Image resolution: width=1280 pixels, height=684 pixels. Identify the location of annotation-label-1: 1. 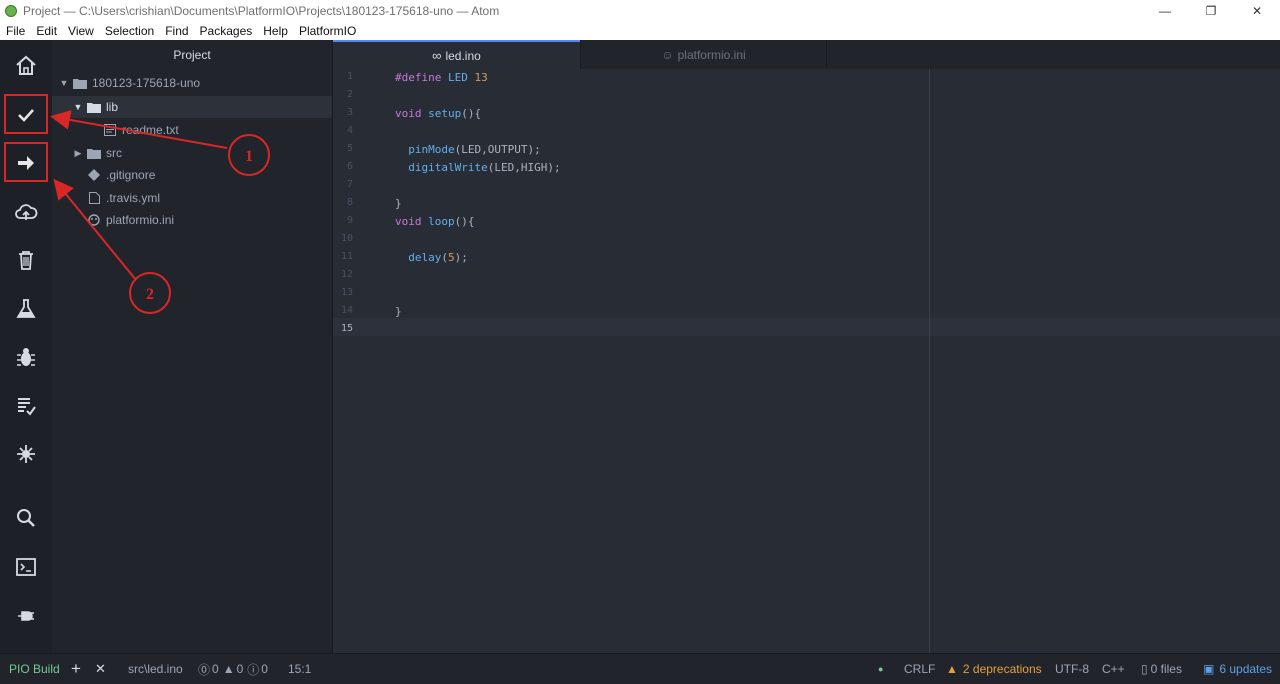
(249, 156).